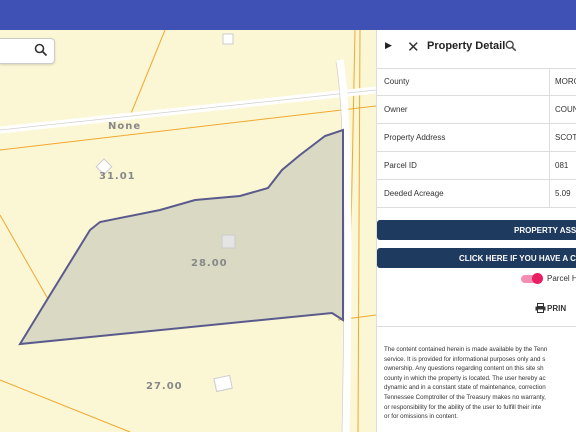 The width and height of the screenshot is (576, 432). What do you see at coordinates (188, 110) in the screenshot?
I see `road-edge` at bounding box center [188, 110].